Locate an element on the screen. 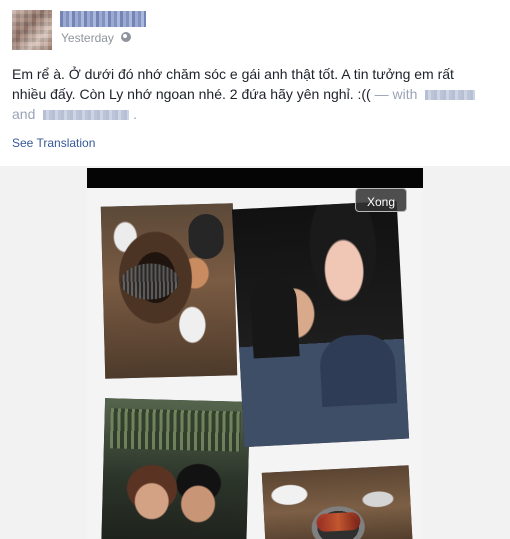 The image size is (510, 539). post-timestamp: Yesterday is located at coordinates (87, 38).